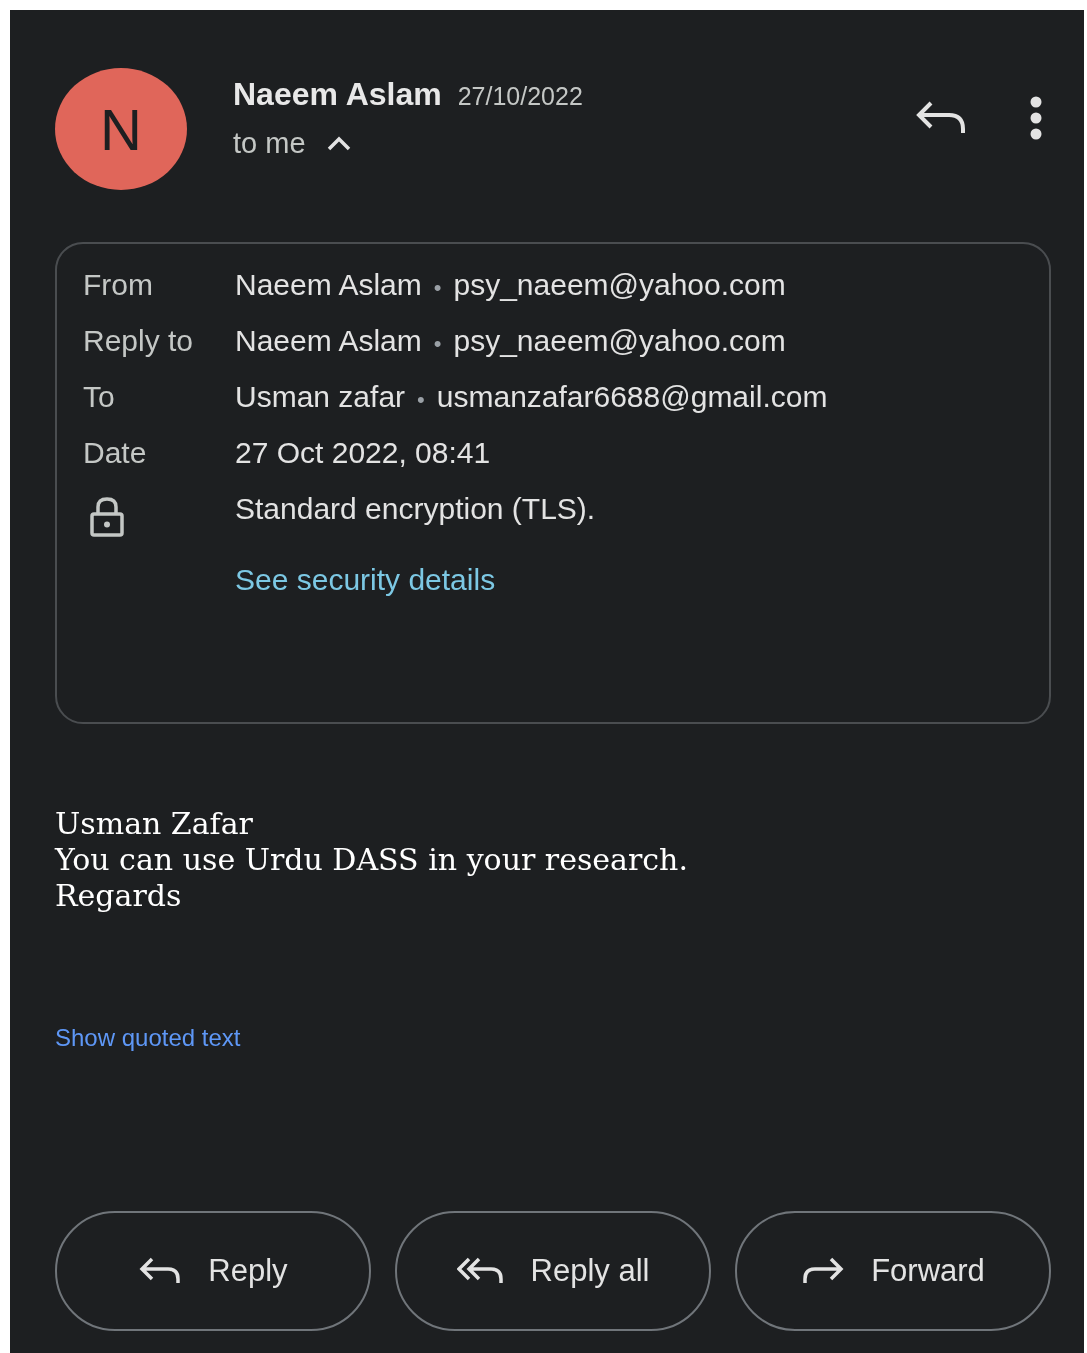 Image resolution: width=1087 pixels, height=1353 pixels. Describe the element at coordinates (107, 517) in the screenshot. I see `lock-icon` at that location.